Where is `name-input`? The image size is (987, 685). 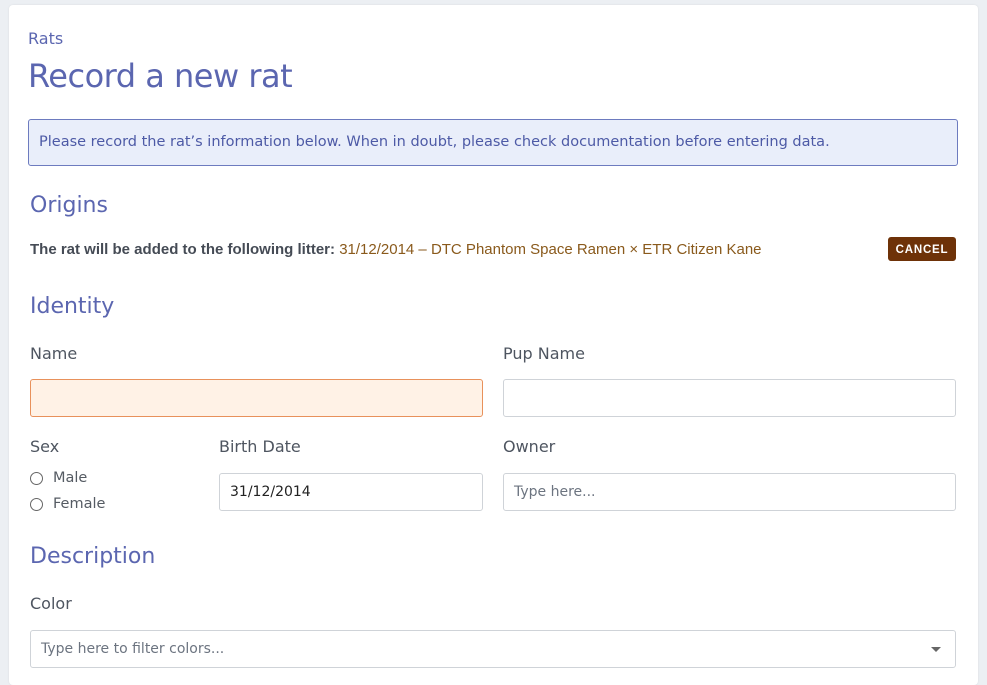 name-input is located at coordinates (256, 398).